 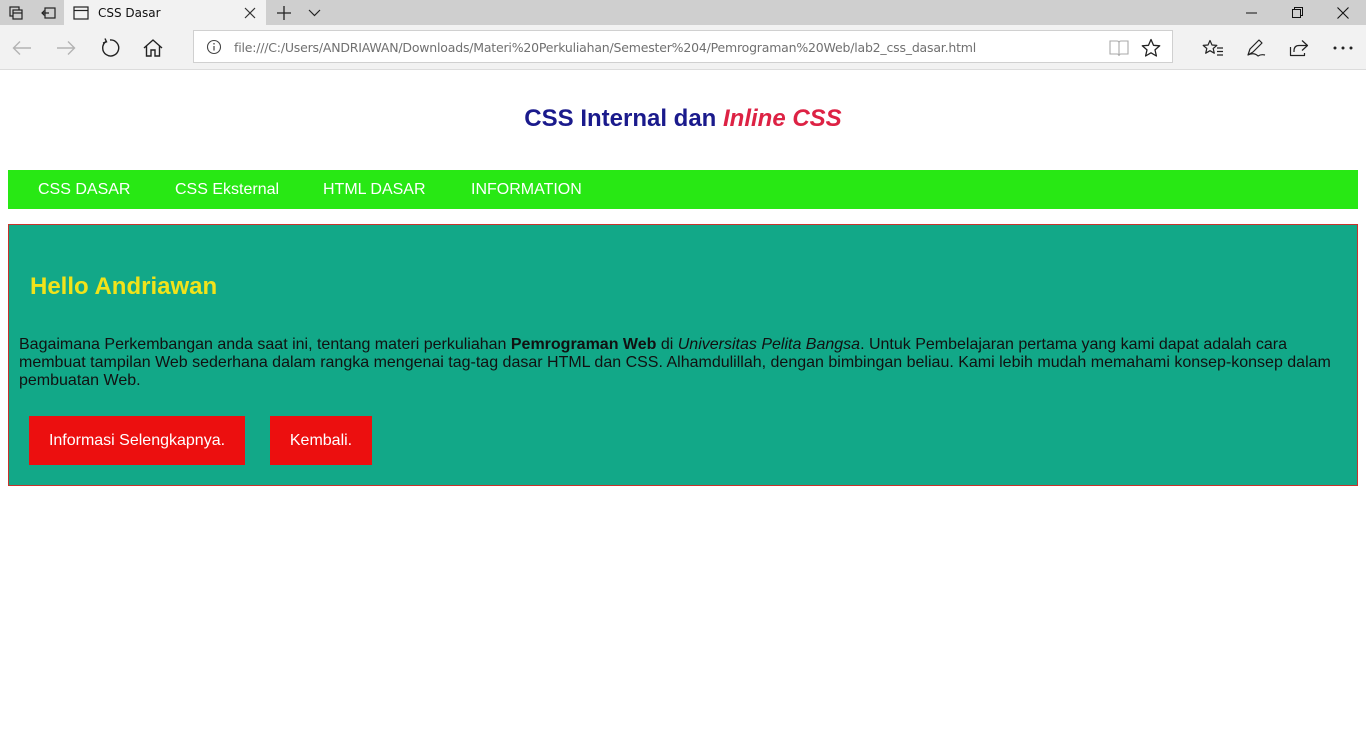 I want to click on restore-icon, so click(x=1297, y=12).